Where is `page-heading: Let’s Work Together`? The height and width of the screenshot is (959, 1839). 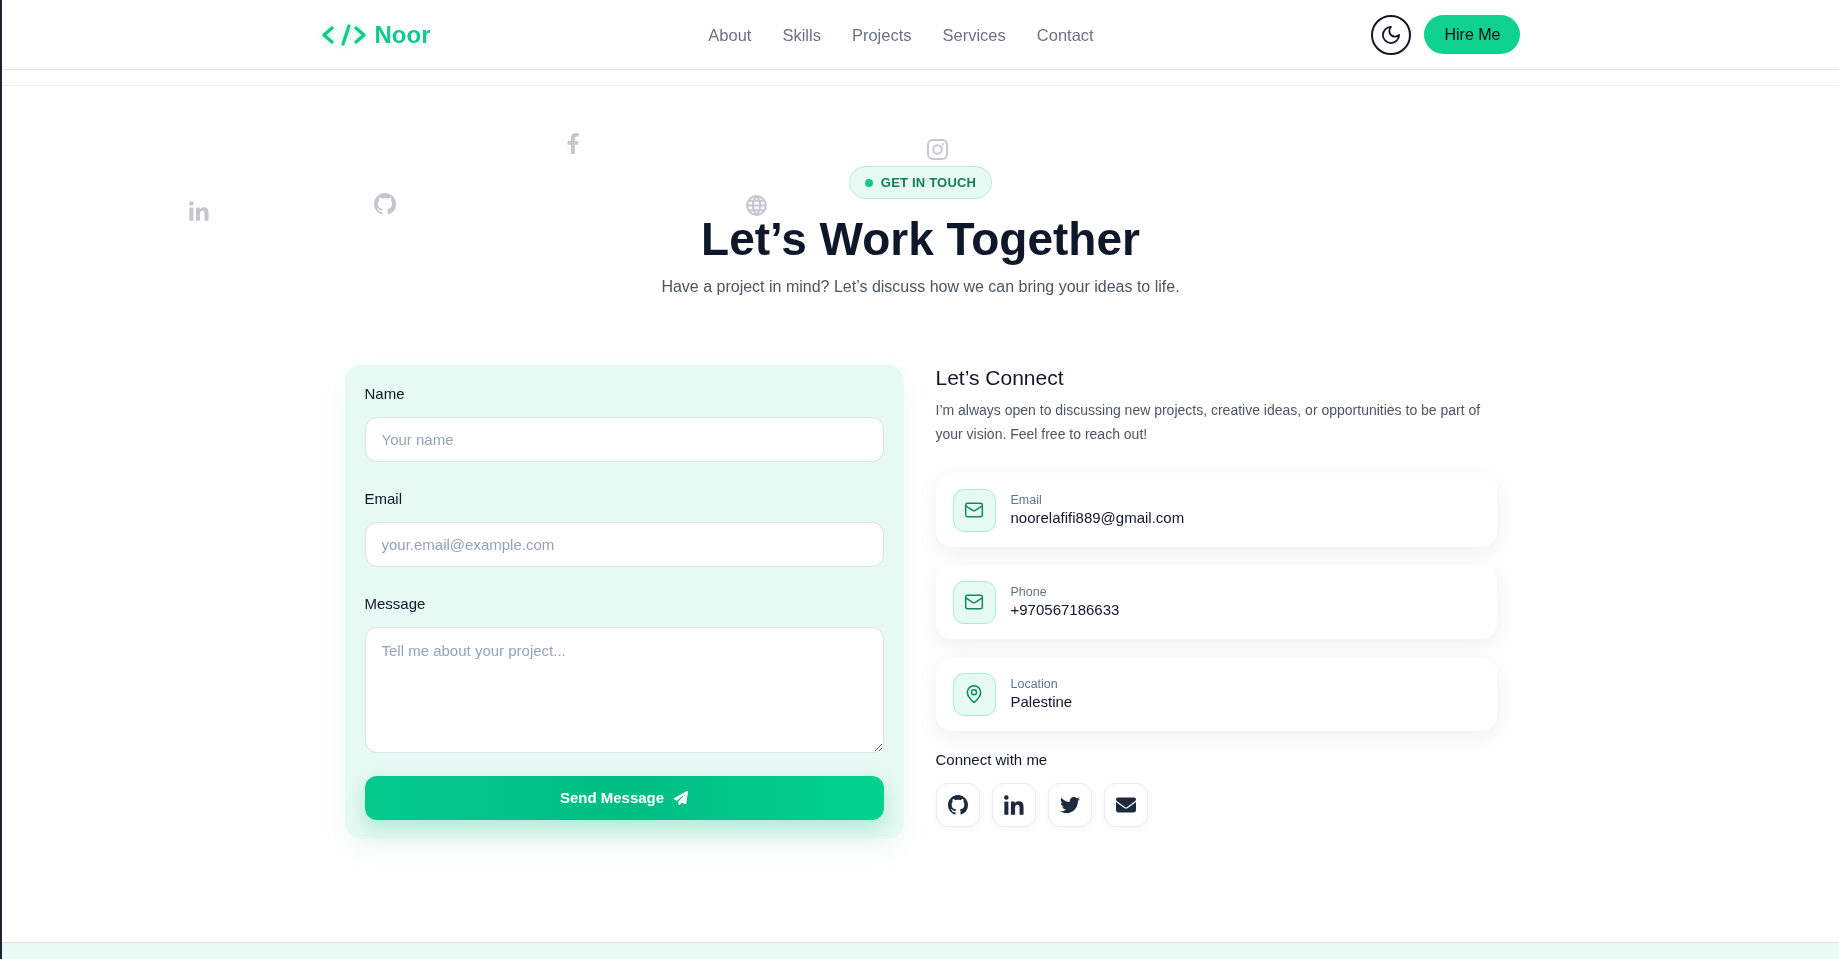
page-heading: Let’s Work Together is located at coordinates (920, 239).